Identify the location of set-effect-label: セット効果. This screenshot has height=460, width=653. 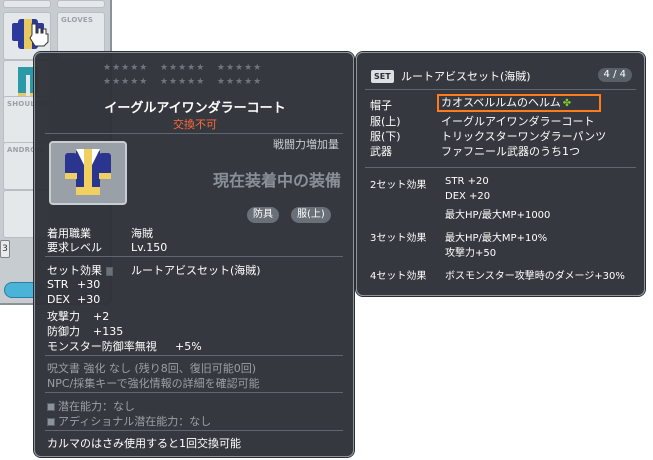
(74, 270).